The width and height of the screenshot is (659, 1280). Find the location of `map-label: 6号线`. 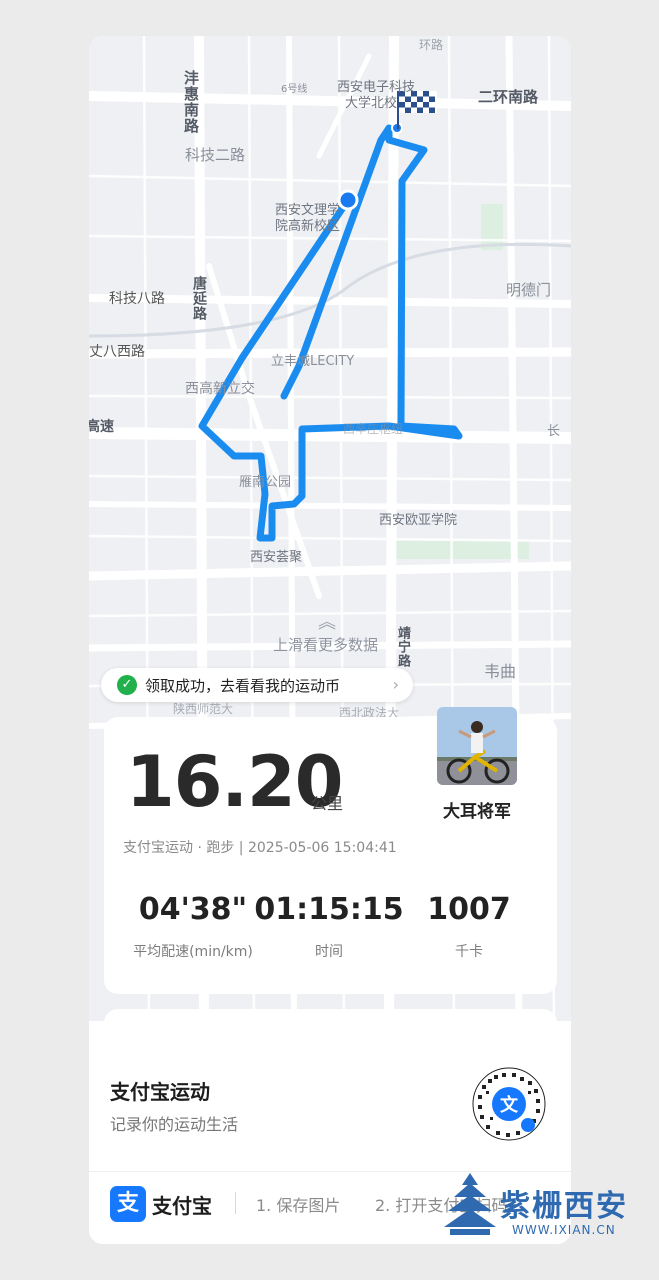

map-label: 6号线 is located at coordinates (294, 89).